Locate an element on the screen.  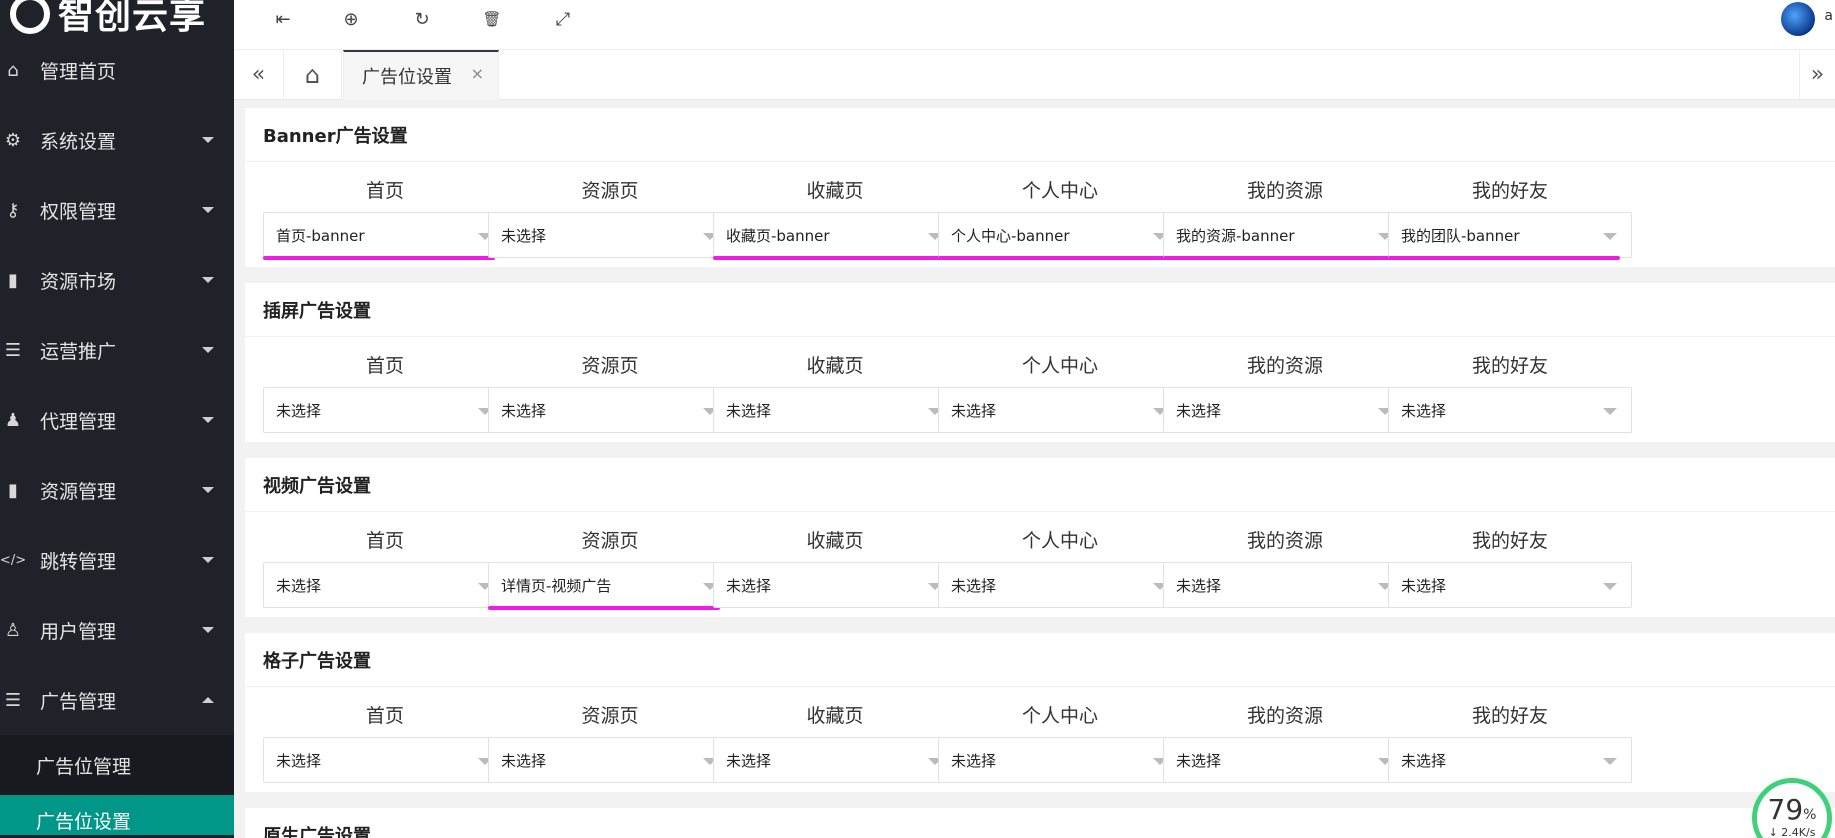
ad-select: 我的团队-banner is located at coordinates (1510, 235).